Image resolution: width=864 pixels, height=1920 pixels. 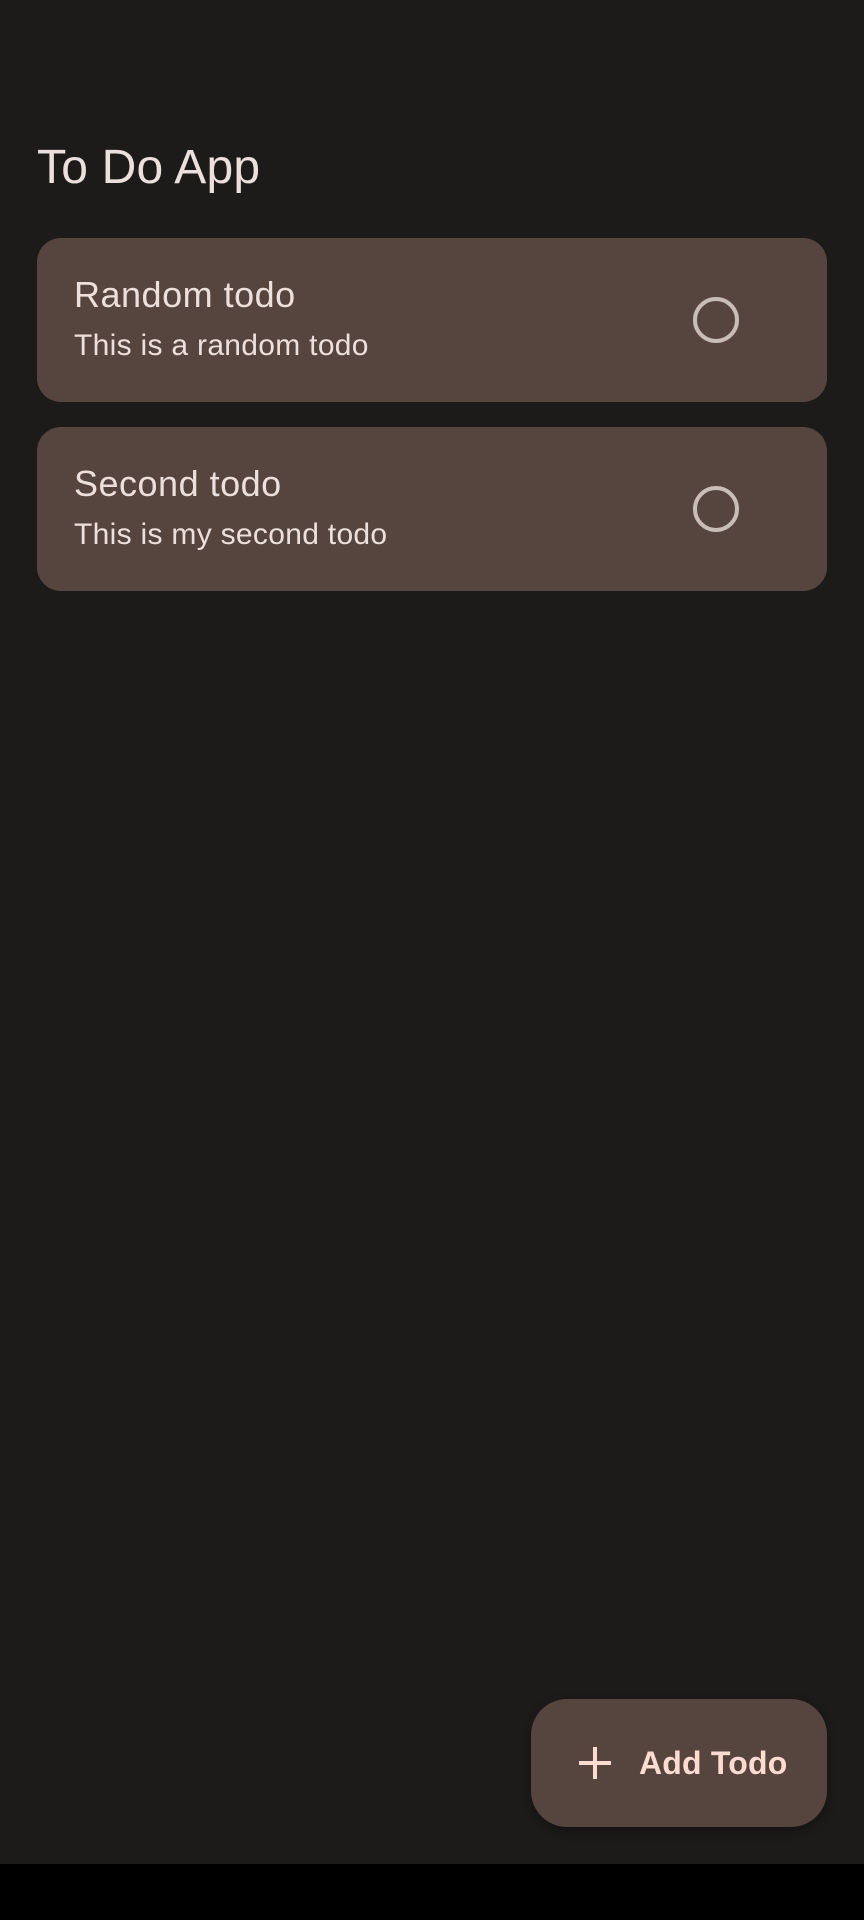 I want to click on todo-title: Second todo, so click(x=178, y=483).